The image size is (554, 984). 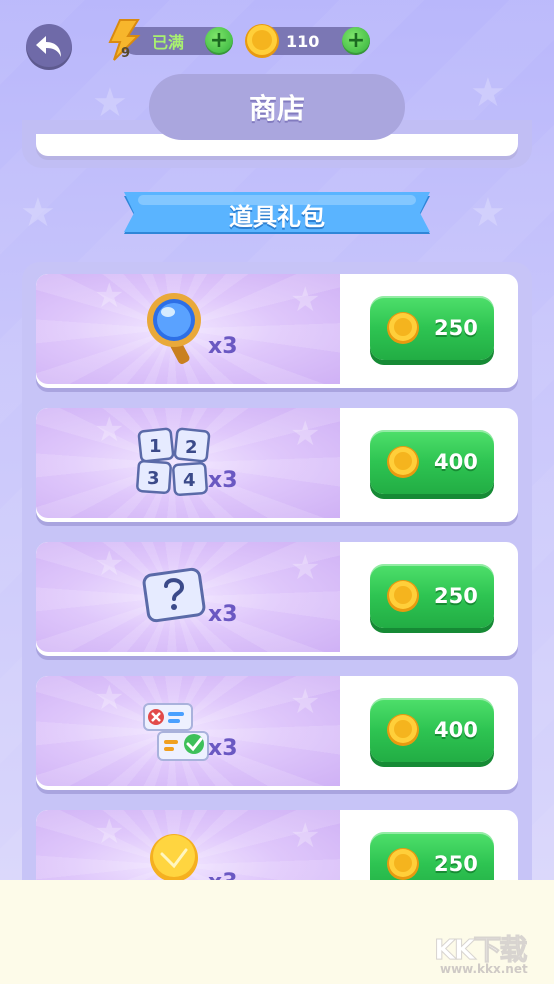 I want to click on add-energy-button: +, so click(x=219, y=41).